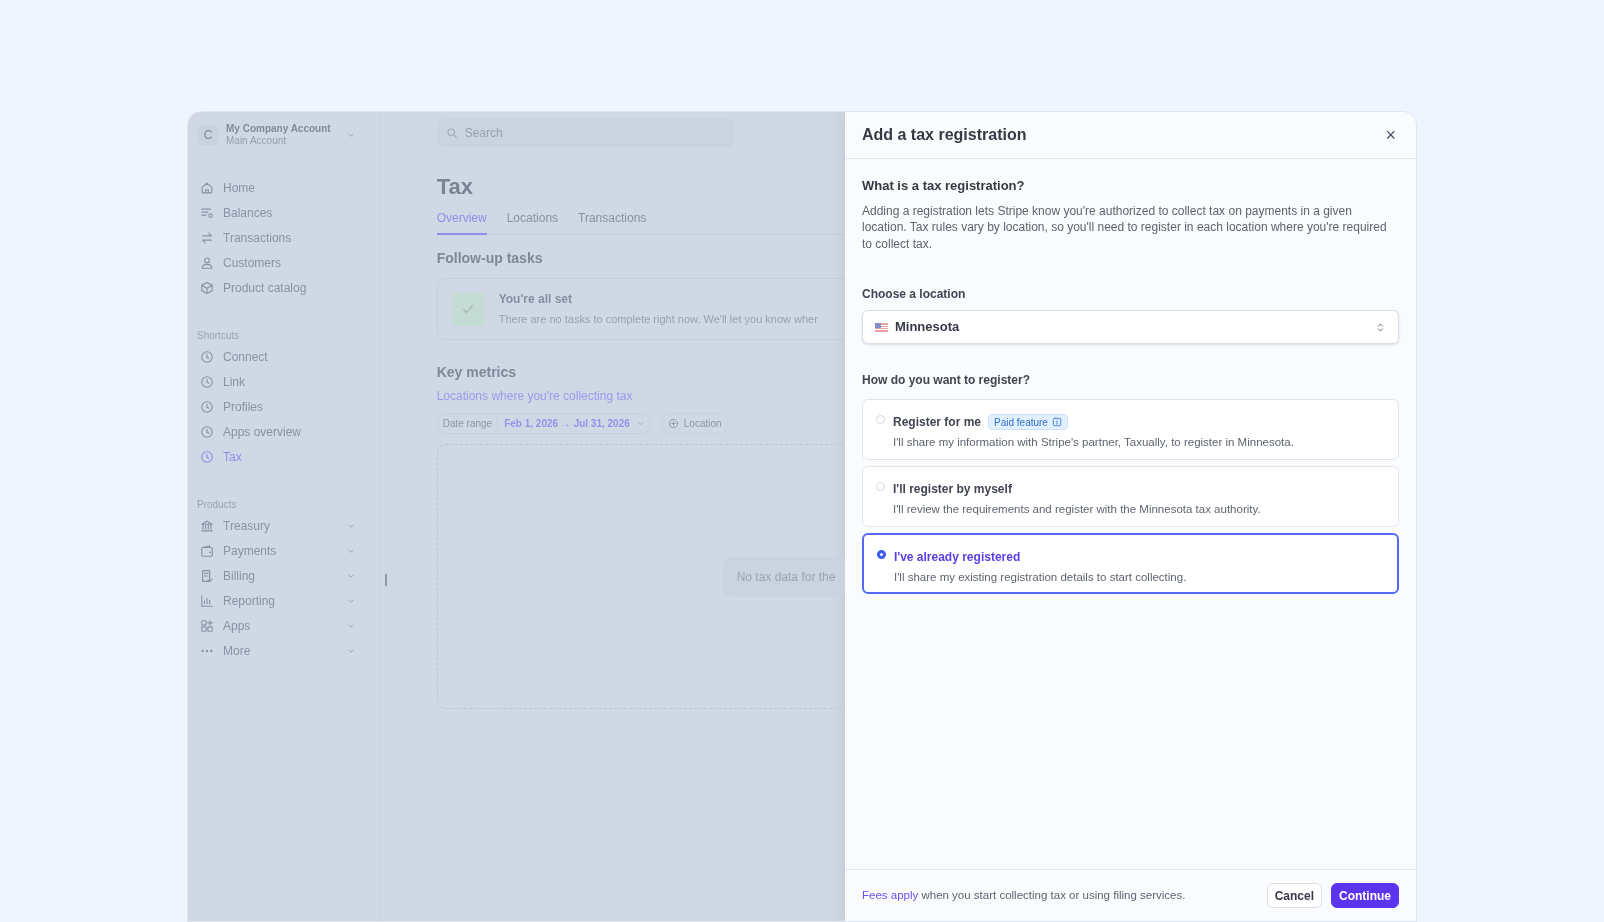  I want to click on bar-chart-icon, so click(207, 600).